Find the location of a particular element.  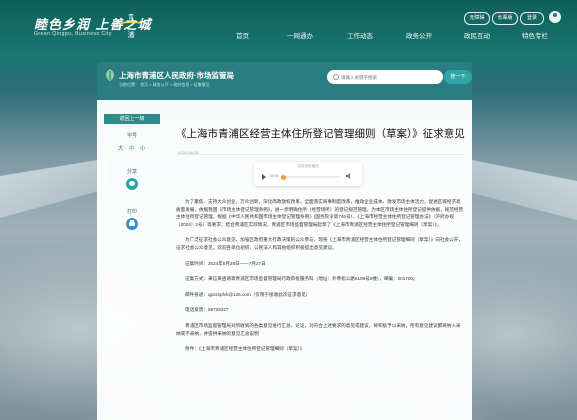

article-paragraph: 征集时间：2024年6月28日——7月27日 is located at coordinates (225, 263).